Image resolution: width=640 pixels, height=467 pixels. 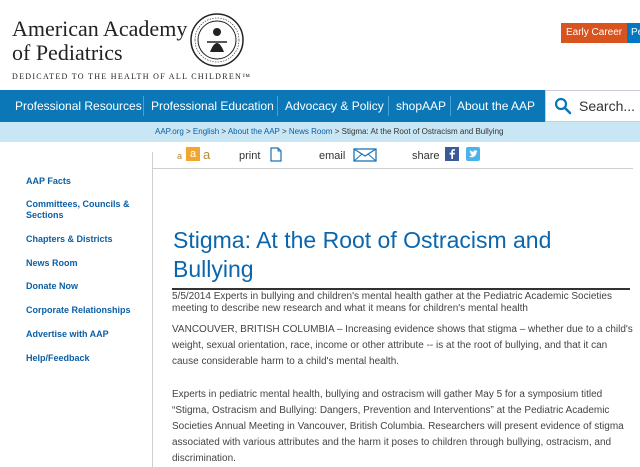 What do you see at coordinates (563, 106) in the screenshot?
I see `search-icon` at bounding box center [563, 106].